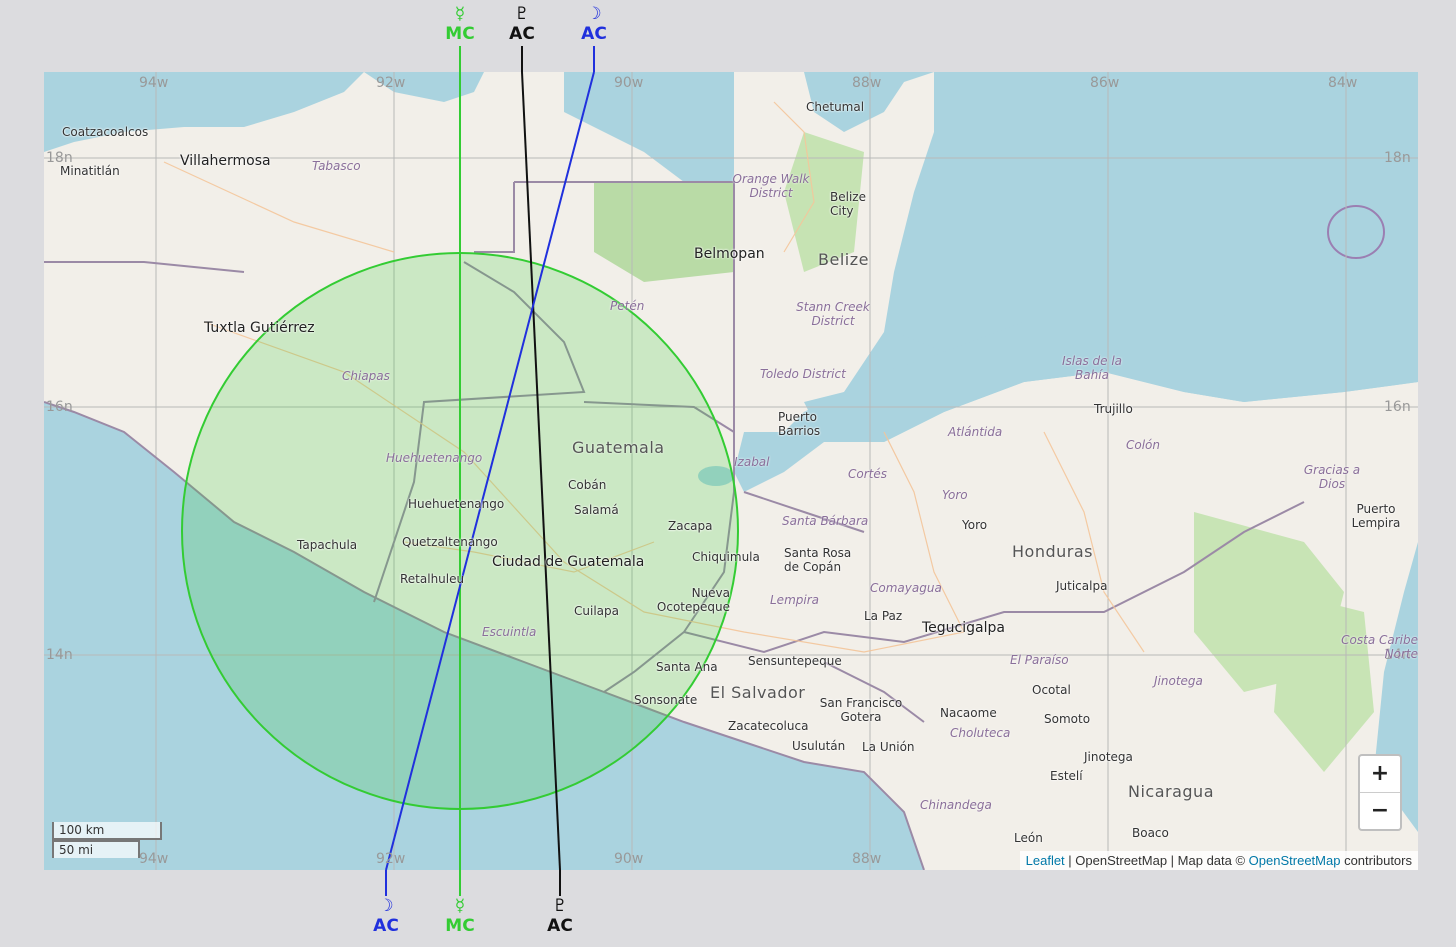 The height and width of the screenshot is (947, 1456). Describe the element at coordinates (980, 733) in the screenshot. I see `region-label: Choluteca` at that location.